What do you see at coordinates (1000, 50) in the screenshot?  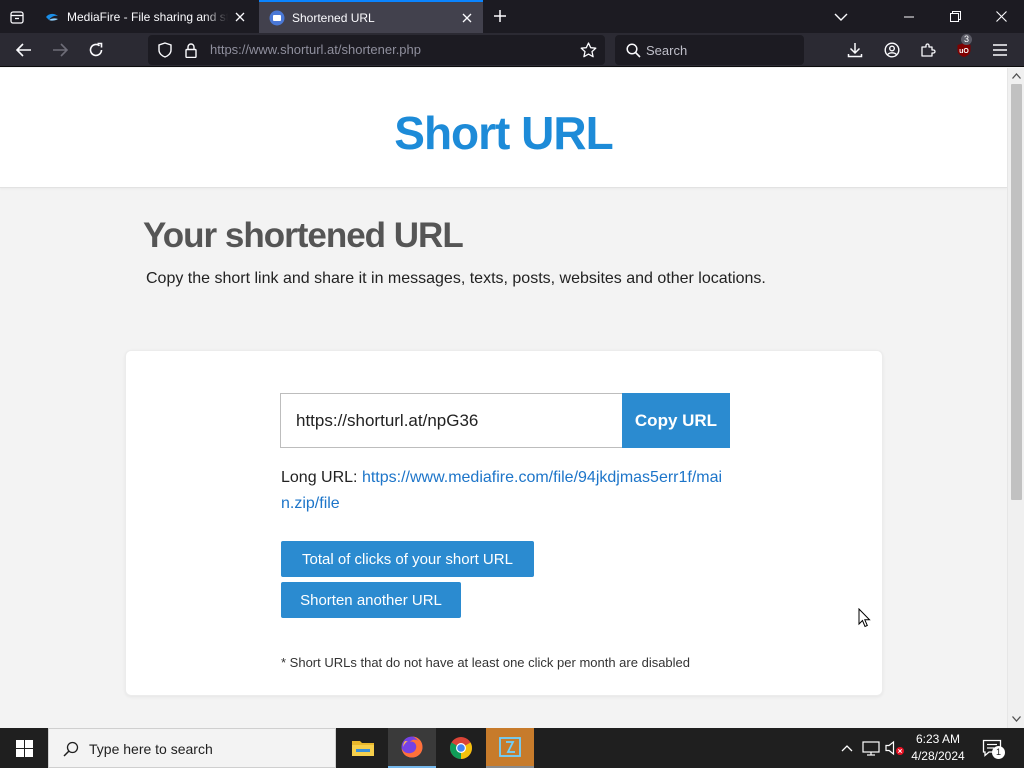 I see `hamburger-menu-icon` at bounding box center [1000, 50].